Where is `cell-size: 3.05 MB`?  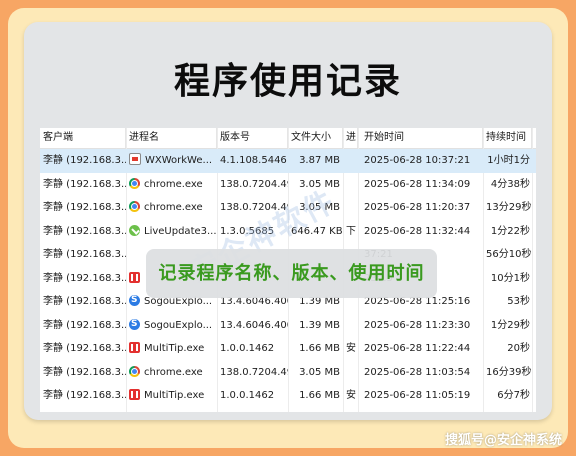
cell-size: 3.05 MB is located at coordinates (315, 373).